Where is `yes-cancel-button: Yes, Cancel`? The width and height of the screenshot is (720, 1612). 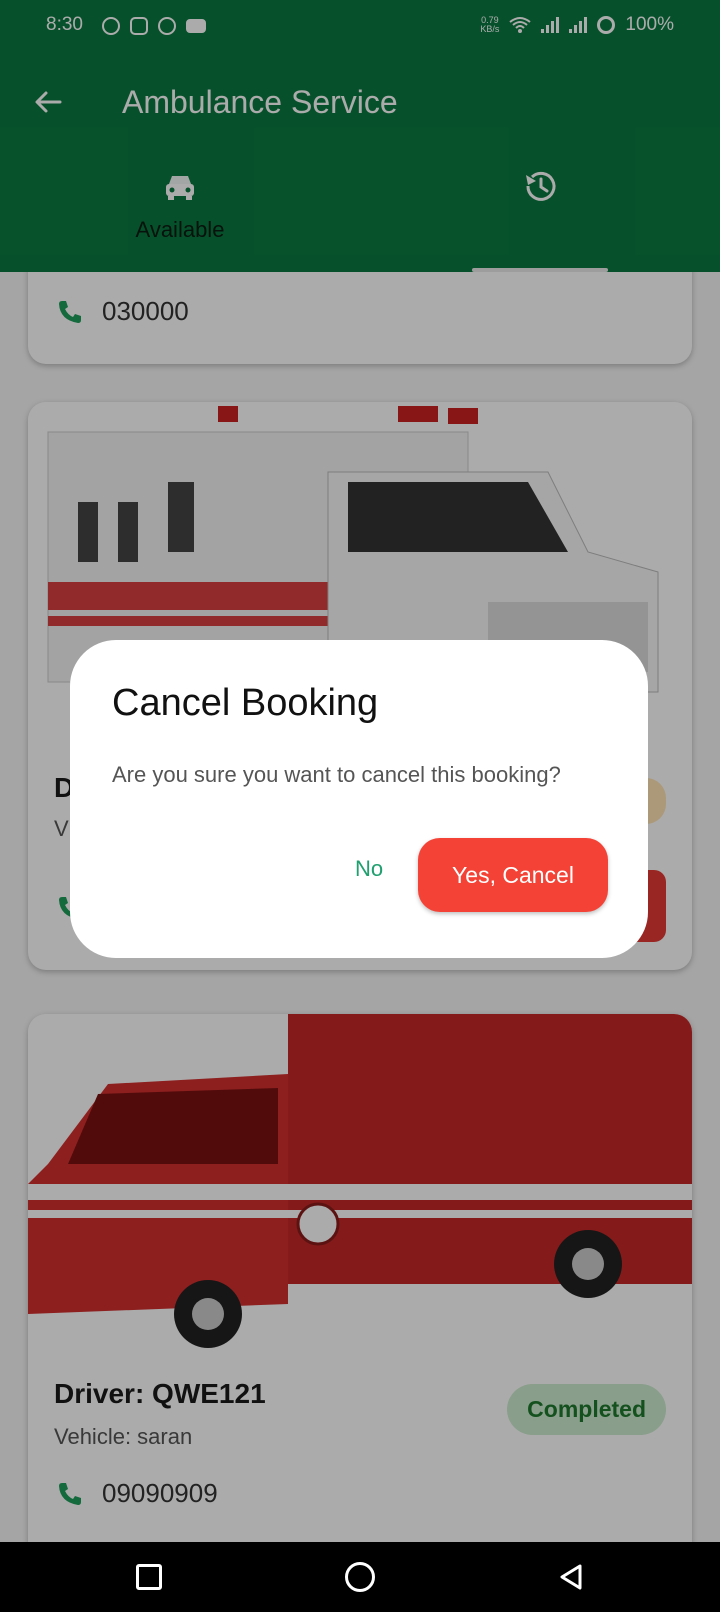
yes-cancel-button: Yes, Cancel is located at coordinates (513, 875).